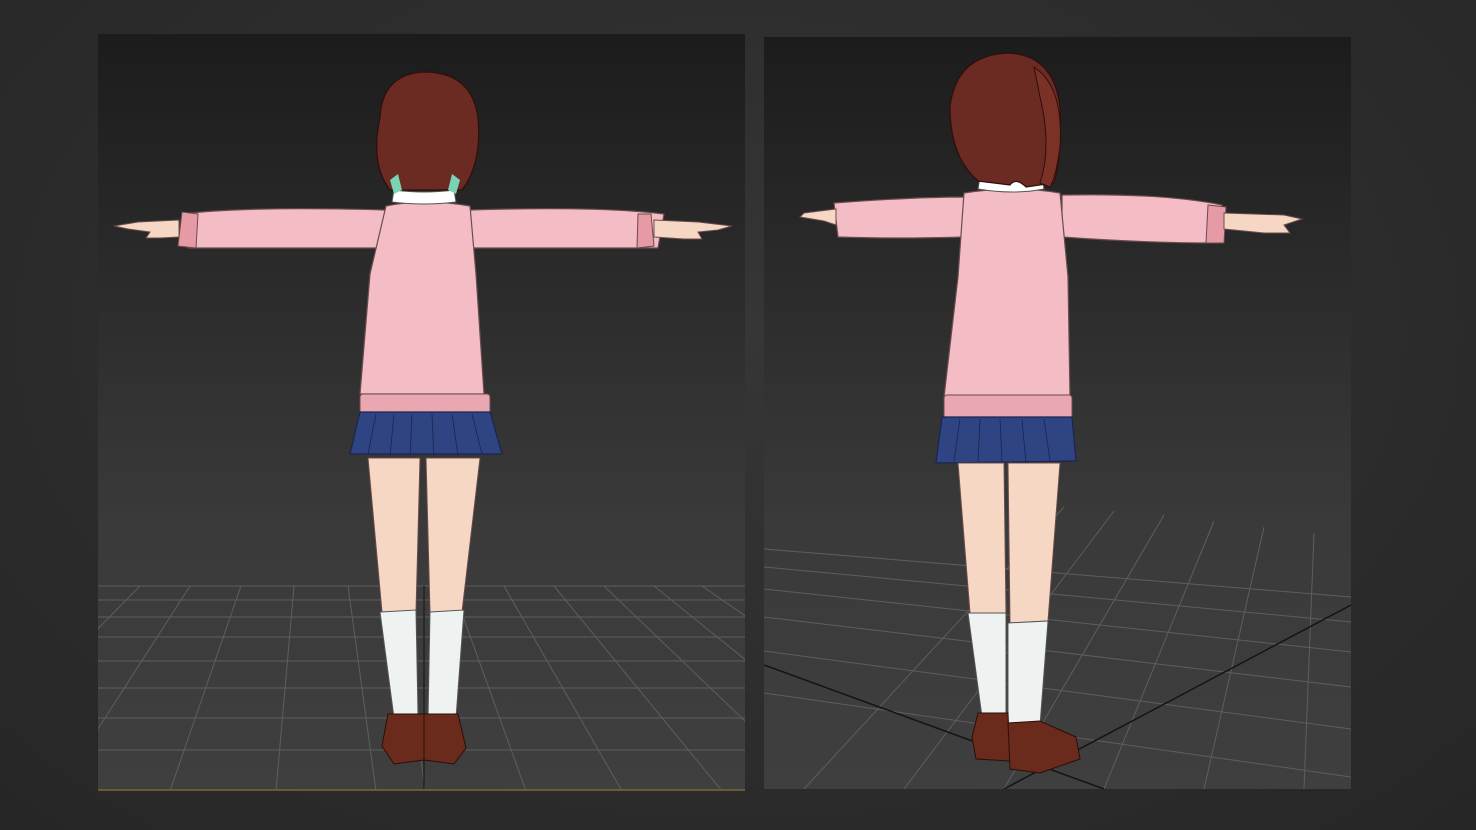 The height and width of the screenshot is (830, 1476). What do you see at coordinates (188, 230) in the screenshot?
I see `left-cuff` at bounding box center [188, 230].